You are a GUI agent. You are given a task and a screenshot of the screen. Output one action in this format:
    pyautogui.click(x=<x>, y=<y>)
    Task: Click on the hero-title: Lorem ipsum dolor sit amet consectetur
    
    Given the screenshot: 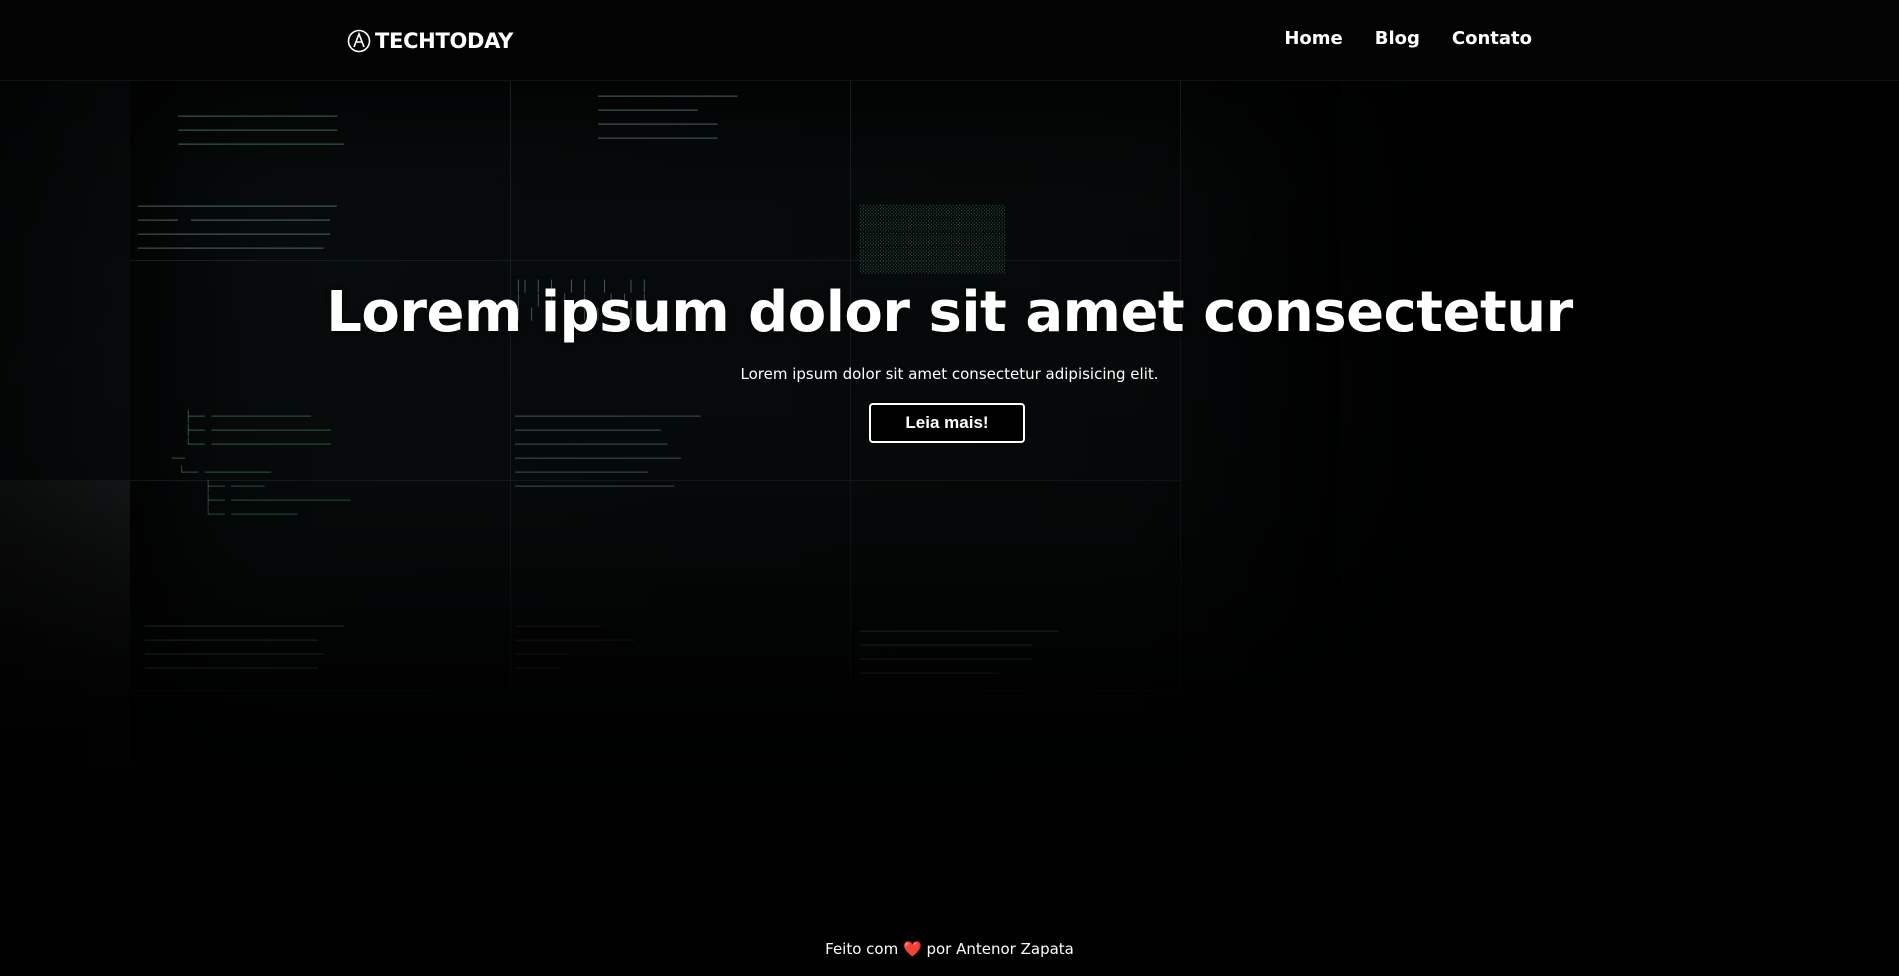 What is the action you would take?
    pyautogui.click(x=949, y=312)
    